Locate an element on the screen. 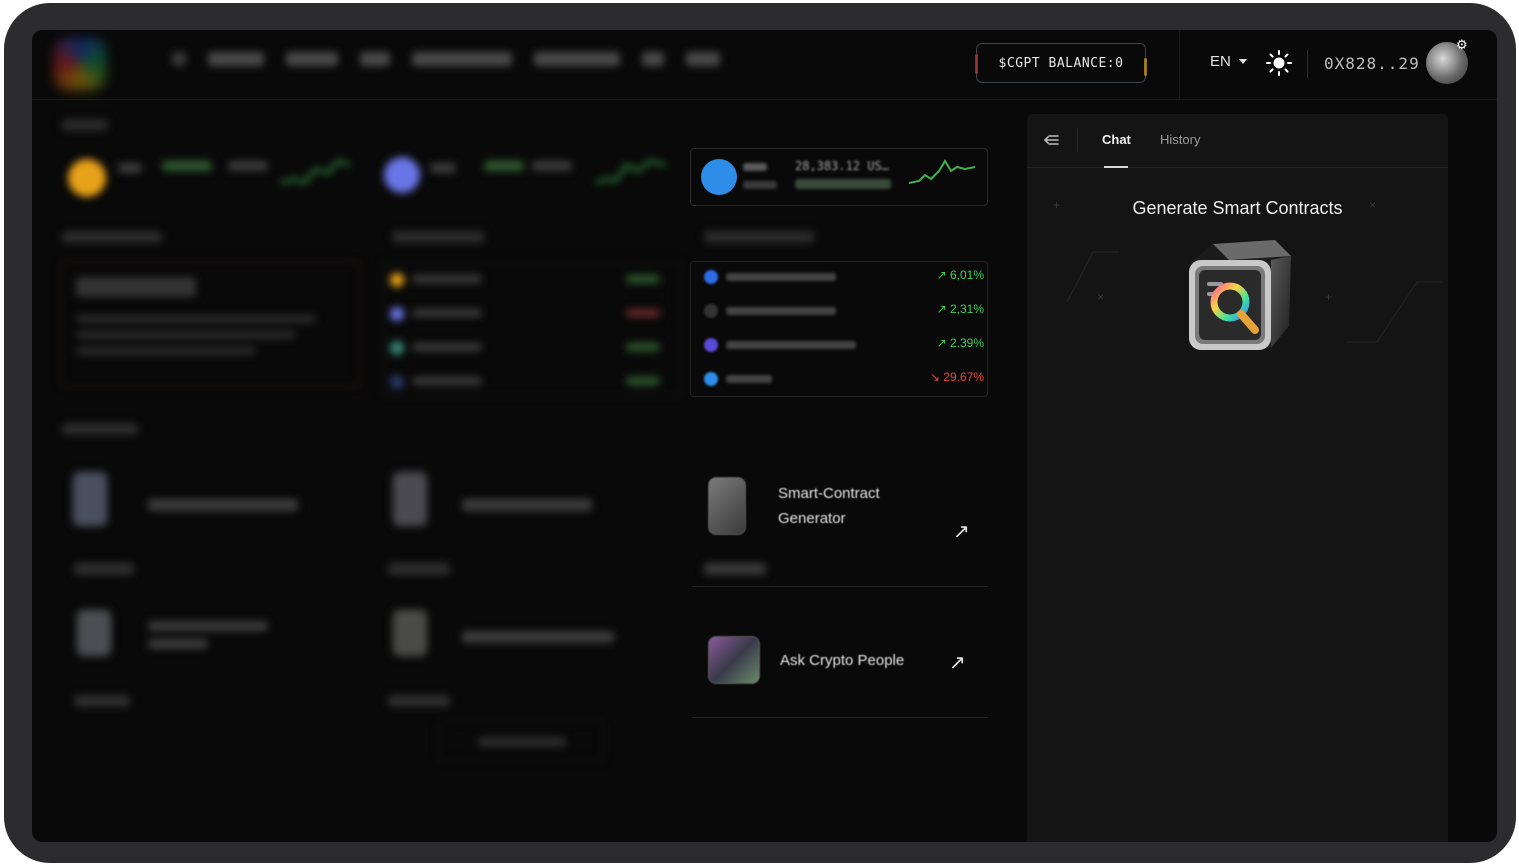  panel-title: Generate Smart Contracts is located at coordinates (1237, 208).